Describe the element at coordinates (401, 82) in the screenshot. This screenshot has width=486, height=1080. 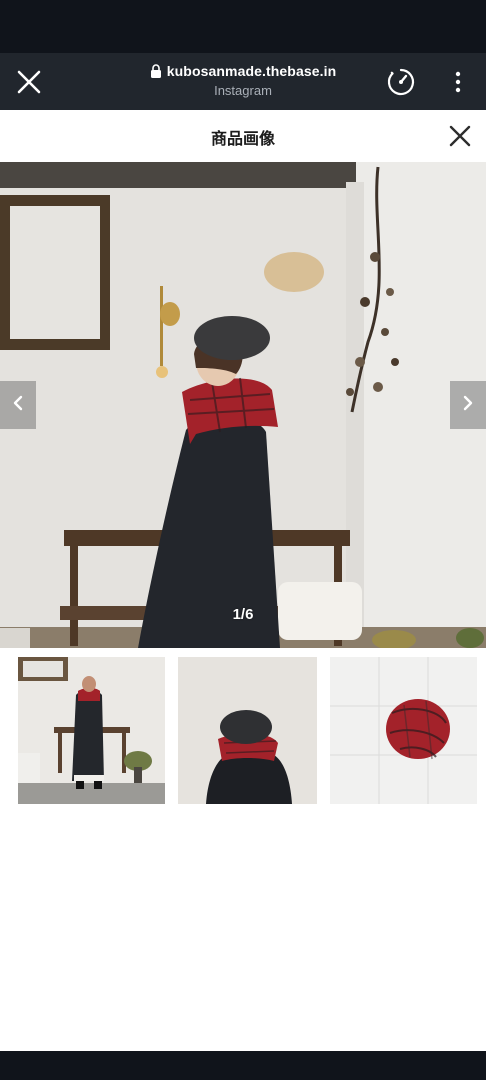
I see `speedometer-icon` at that location.